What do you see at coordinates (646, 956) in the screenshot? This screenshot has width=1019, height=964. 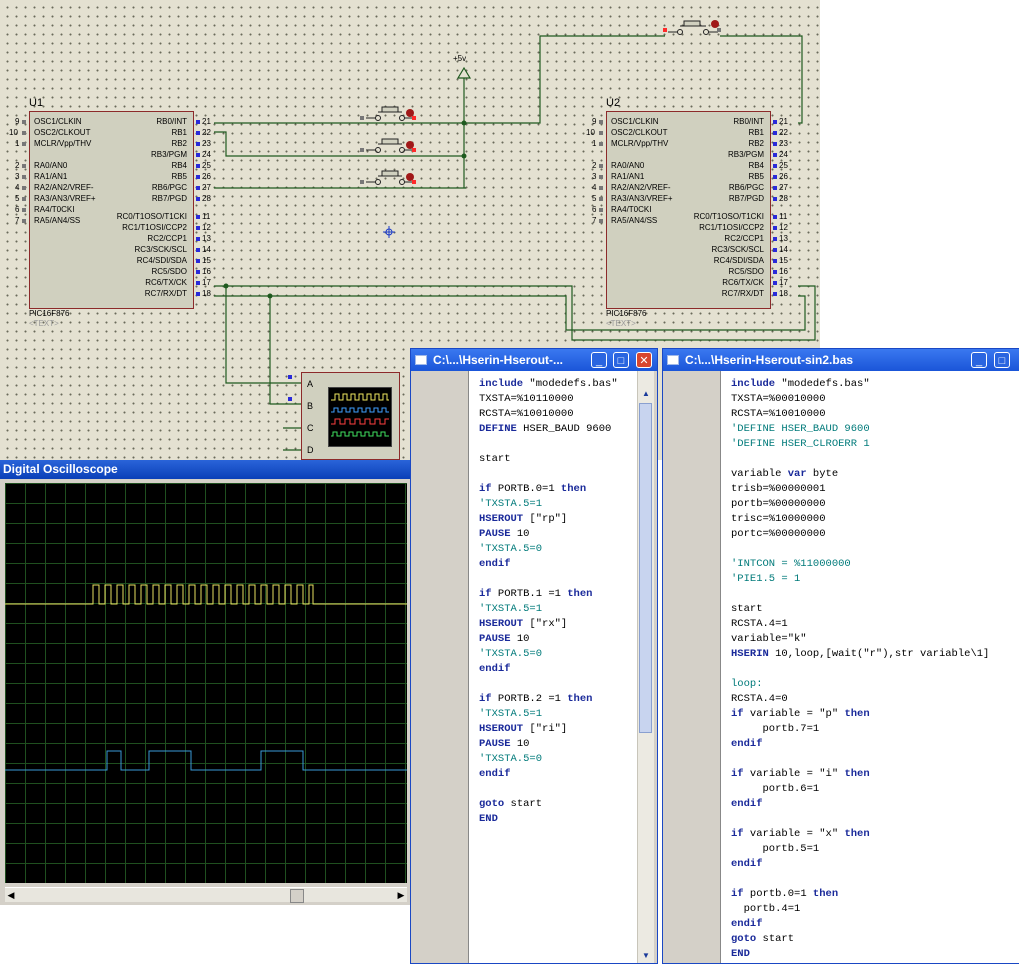 I see `scroll-down-icon: ▼` at bounding box center [646, 956].